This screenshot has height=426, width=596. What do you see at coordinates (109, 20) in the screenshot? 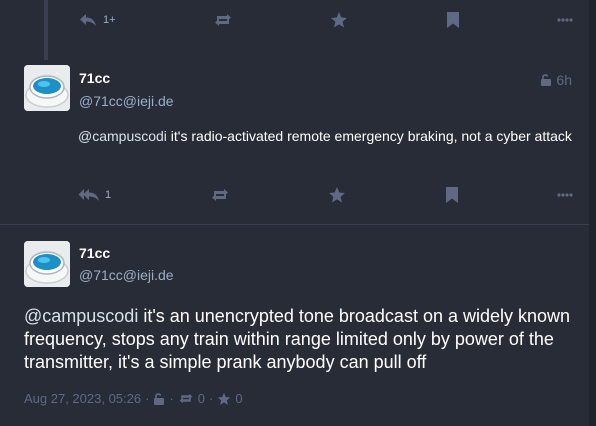
I see `reply-count: 1+` at bounding box center [109, 20].